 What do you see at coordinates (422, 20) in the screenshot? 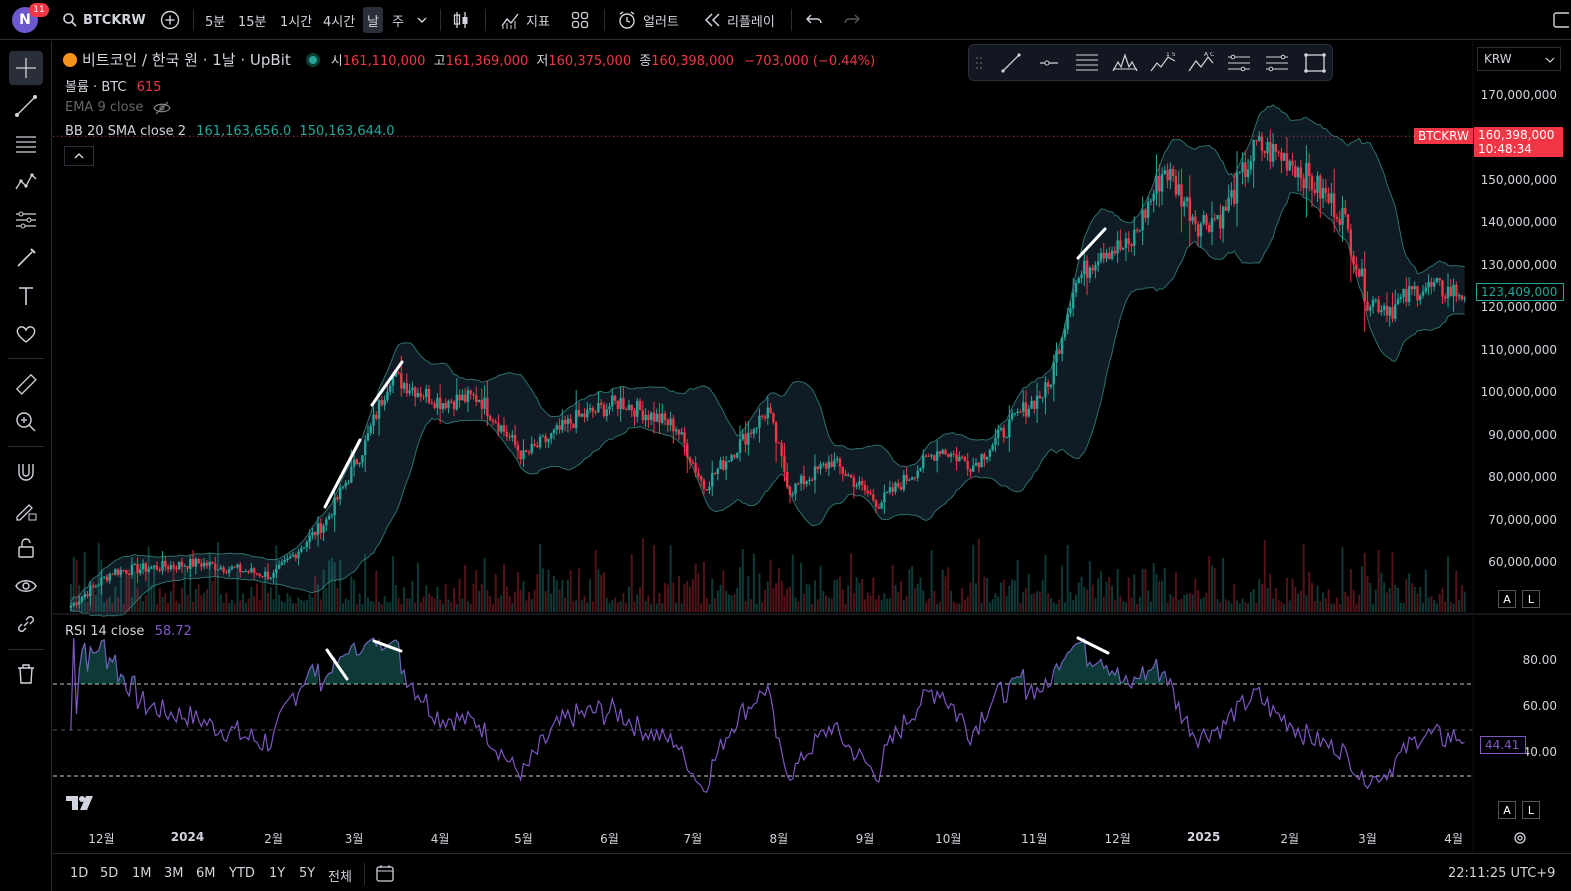
I see `timeframe-dropdown` at bounding box center [422, 20].